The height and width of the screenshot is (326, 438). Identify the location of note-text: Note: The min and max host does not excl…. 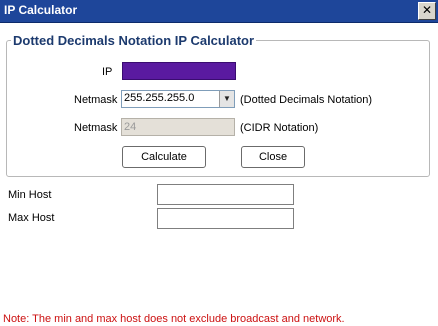
(174, 319).